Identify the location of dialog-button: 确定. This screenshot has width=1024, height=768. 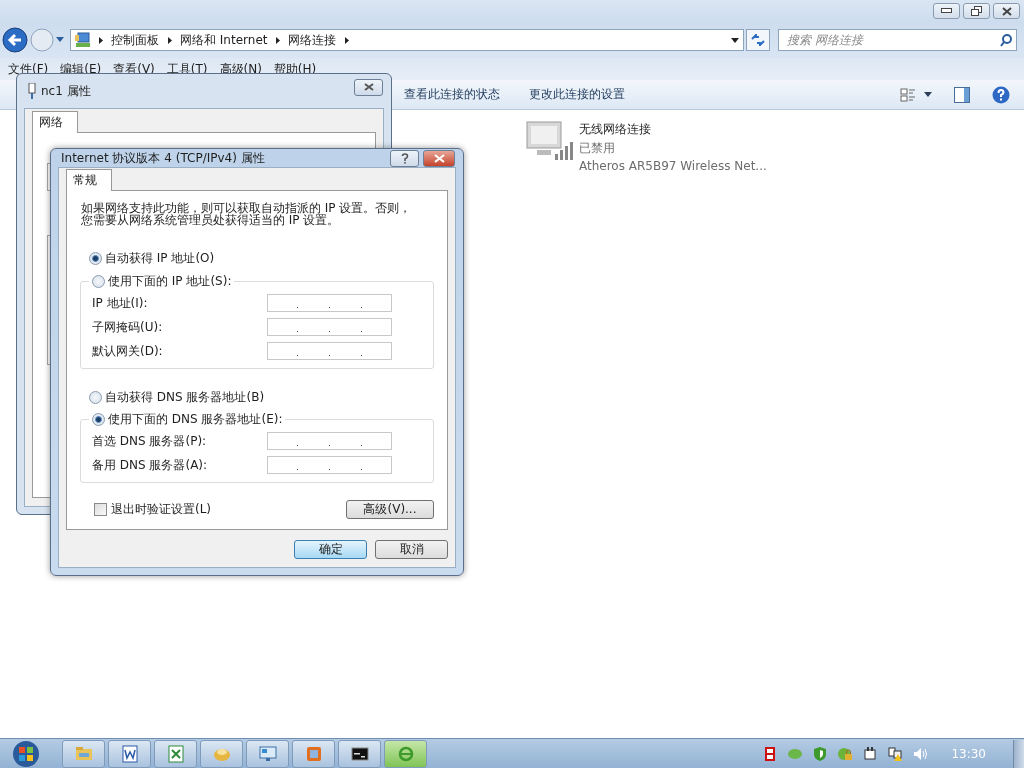
(330, 549).